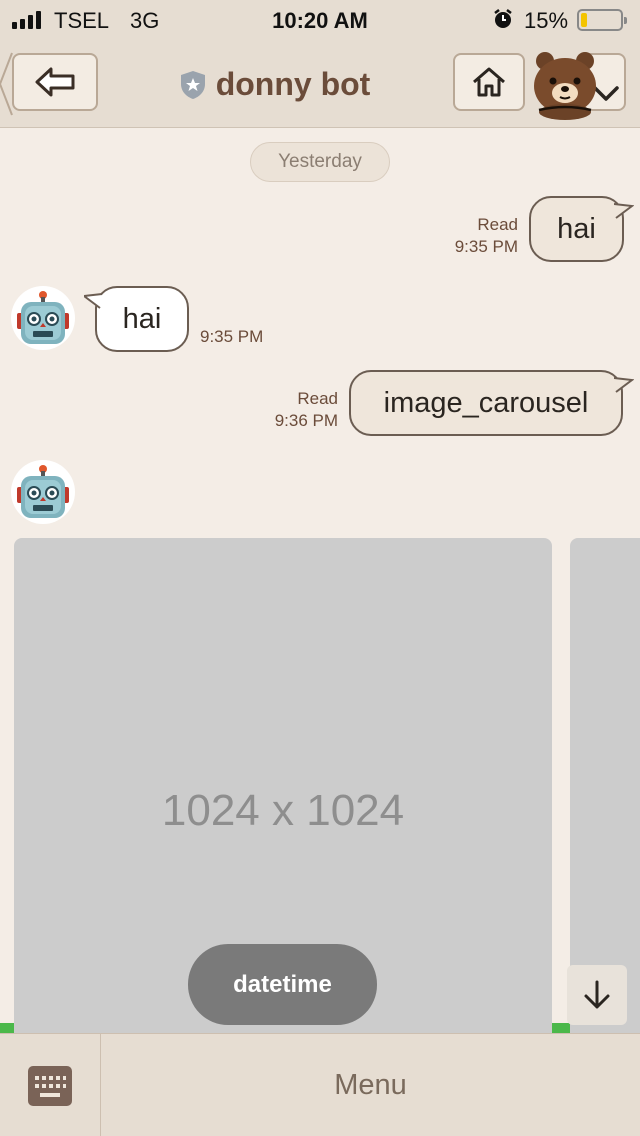  I want to click on battery-percent: 15%, so click(546, 20).